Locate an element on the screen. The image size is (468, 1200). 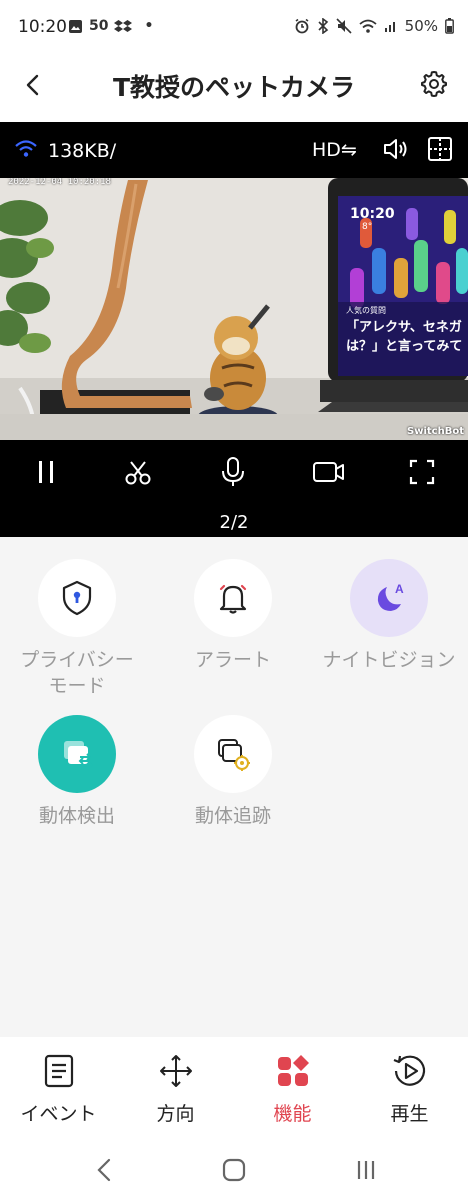
split-view-button is located at coordinates (440, 151).